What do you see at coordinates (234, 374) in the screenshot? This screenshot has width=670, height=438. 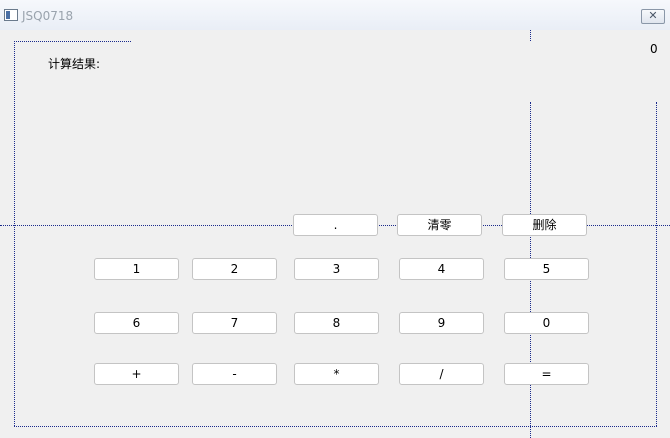 I see `minus-button: -` at bounding box center [234, 374].